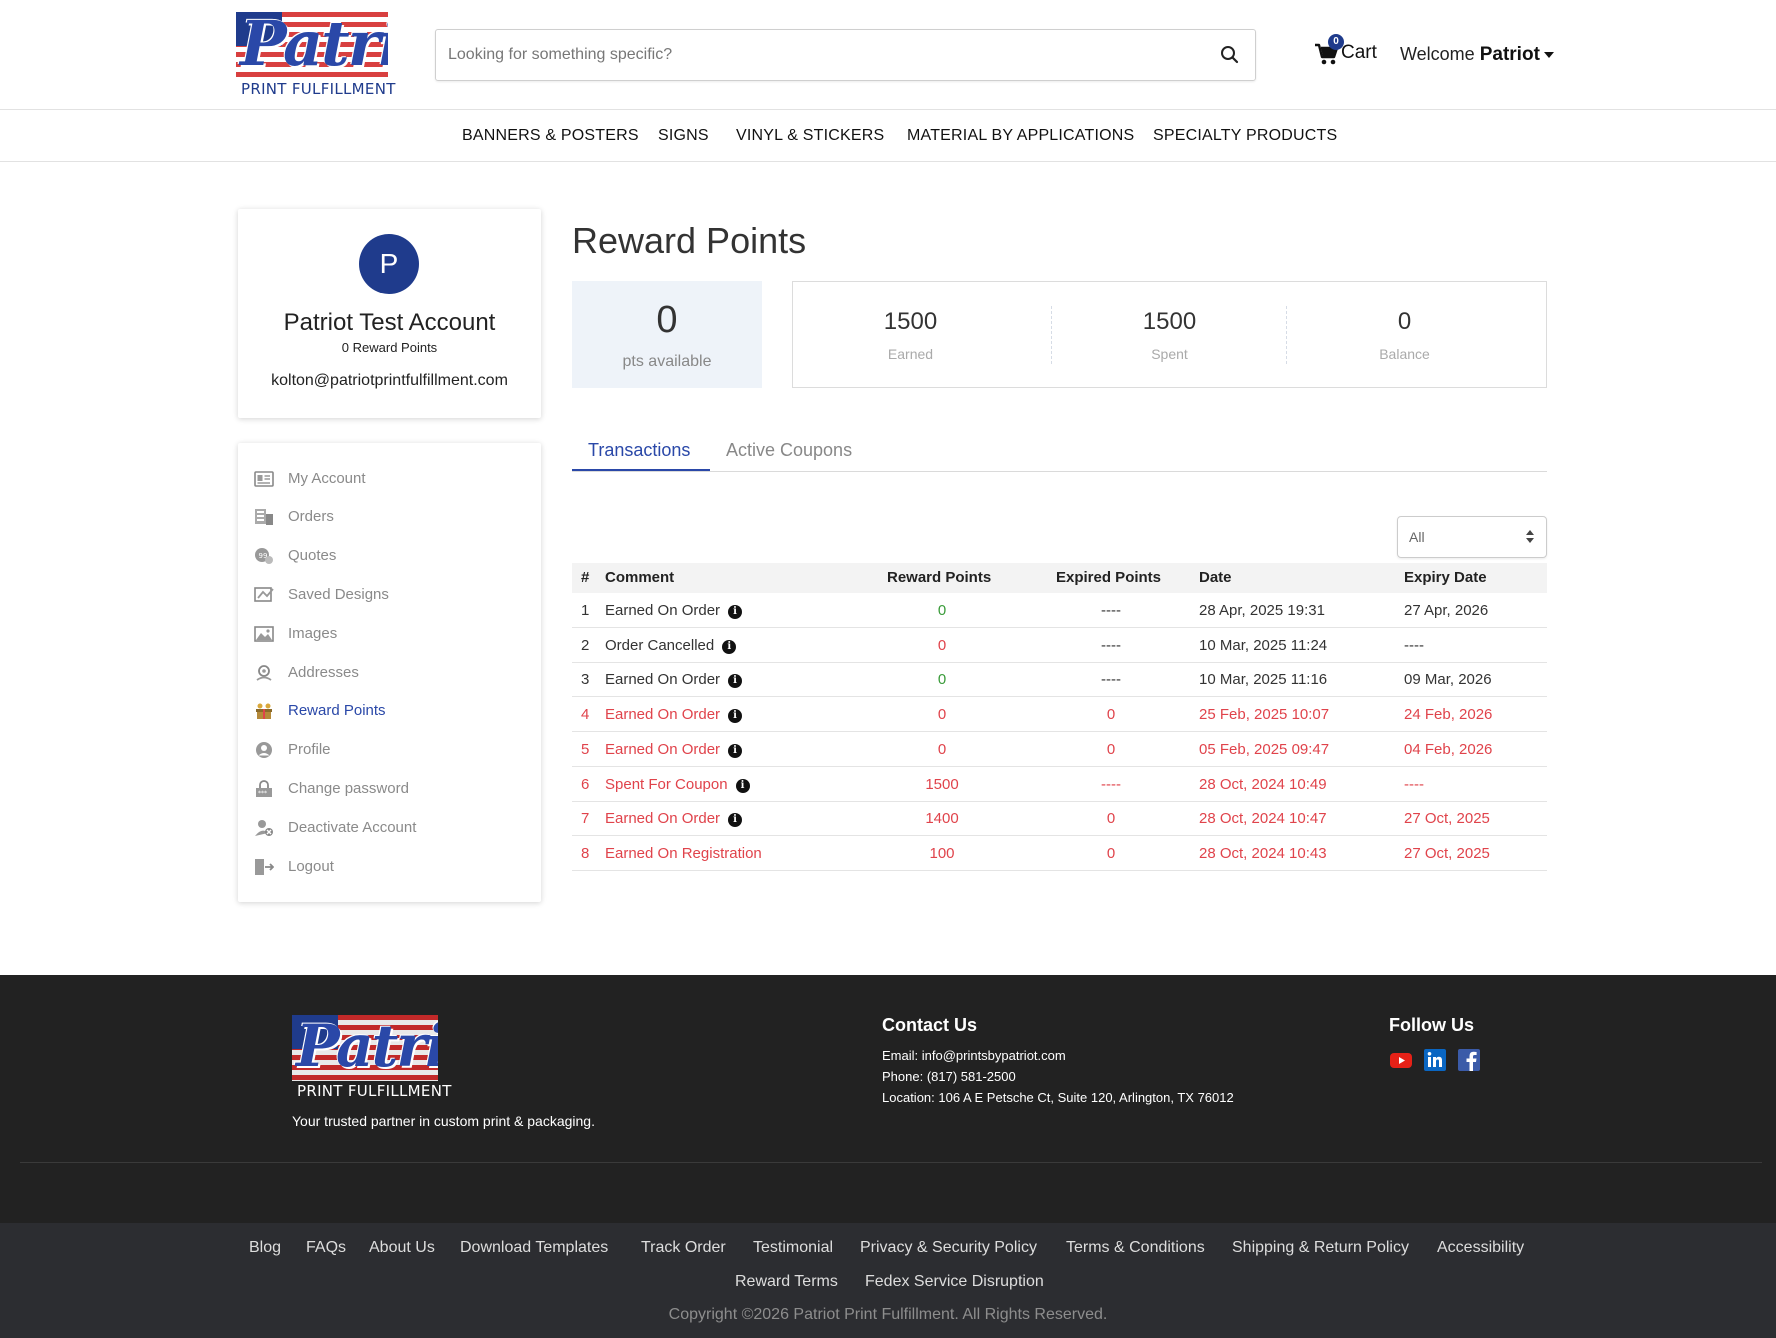 Image resolution: width=1776 pixels, height=1338 pixels. Describe the element at coordinates (667, 334) in the screenshot. I see `points-available-panel: 0 pts available` at that location.